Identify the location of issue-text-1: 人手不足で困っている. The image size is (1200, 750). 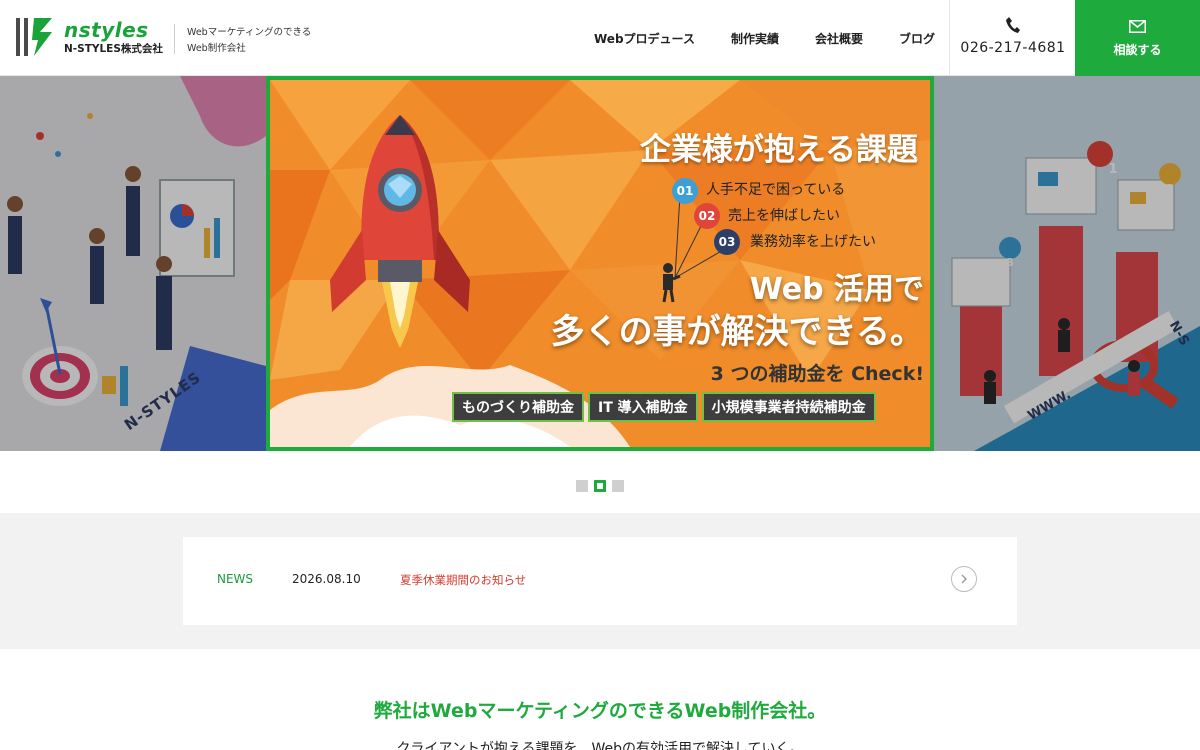
(776, 190).